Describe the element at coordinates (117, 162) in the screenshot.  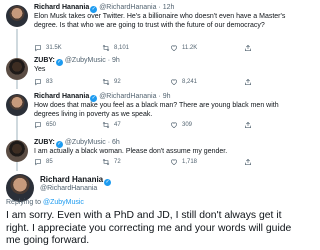
I see `retweet-count: 72` at that location.